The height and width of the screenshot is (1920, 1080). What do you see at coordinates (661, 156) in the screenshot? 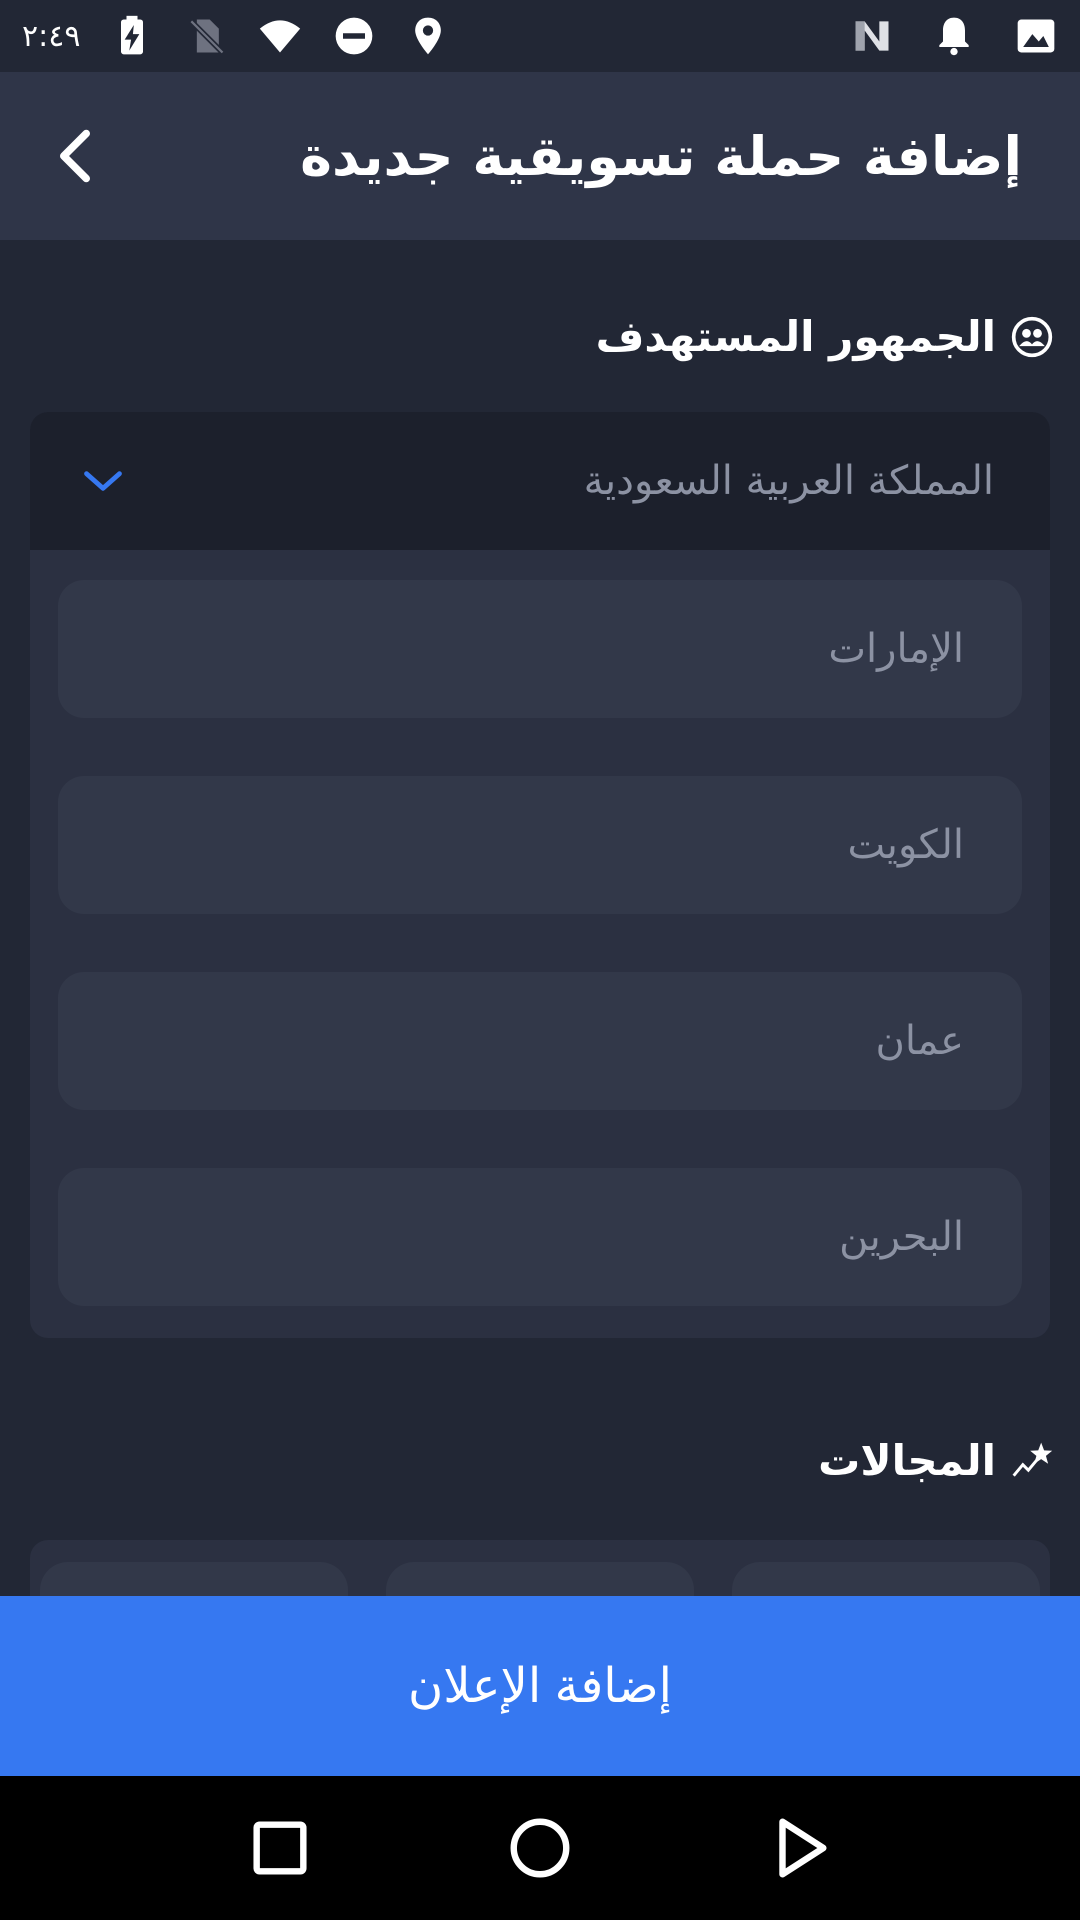
I see `page-title: إضافة حملة تسويقية جديدة` at bounding box center [661, 156].